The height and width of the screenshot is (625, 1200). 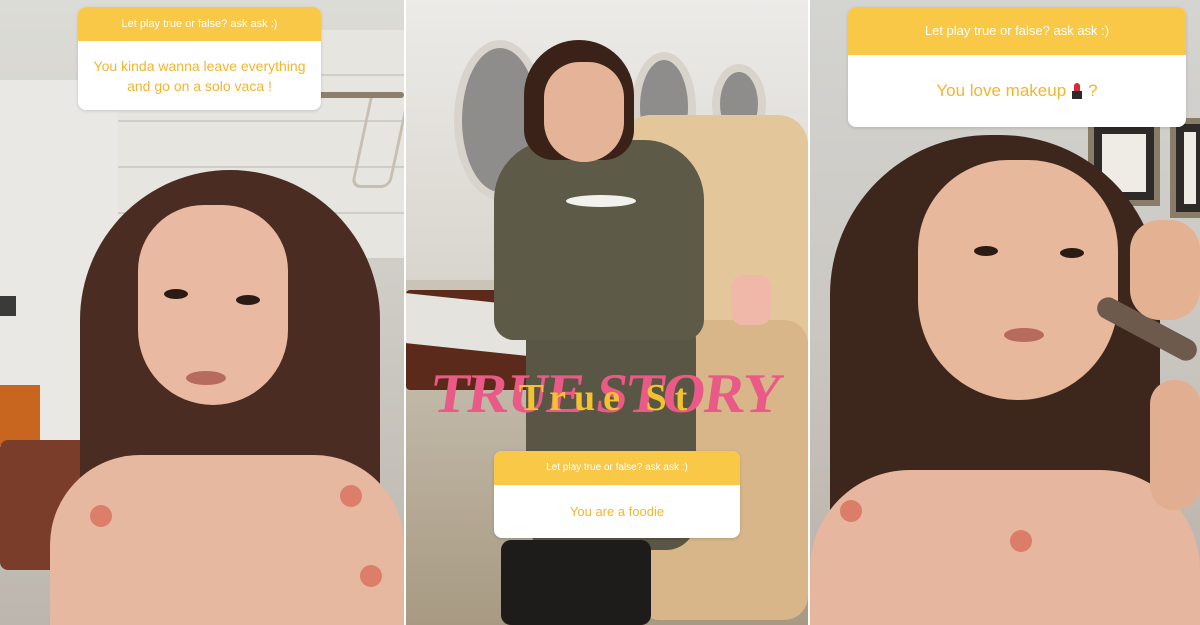 What do you see at coordinates (617, 511) in the screenshot?
I see `question-answer: You are a foodie` at bounding box center [617, 511].